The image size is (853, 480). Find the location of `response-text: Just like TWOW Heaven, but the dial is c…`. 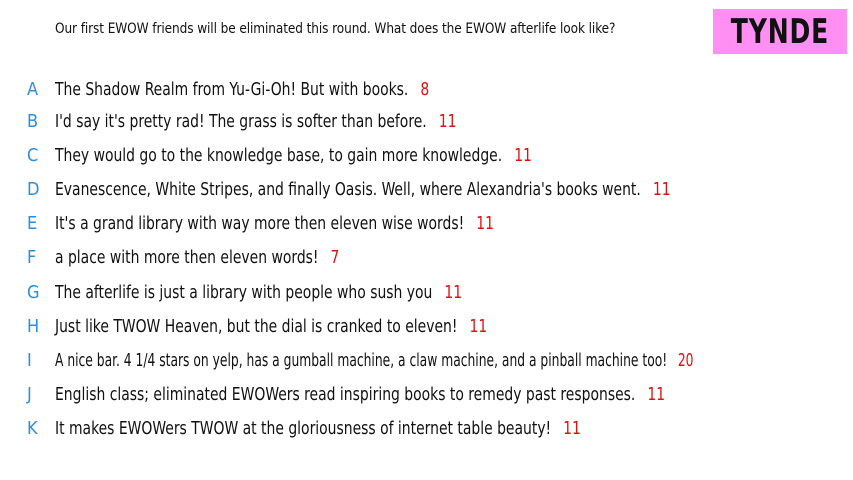

response-text: Just like TWOW Heaven, but the dial is c… is located at coordinates (256, 326).